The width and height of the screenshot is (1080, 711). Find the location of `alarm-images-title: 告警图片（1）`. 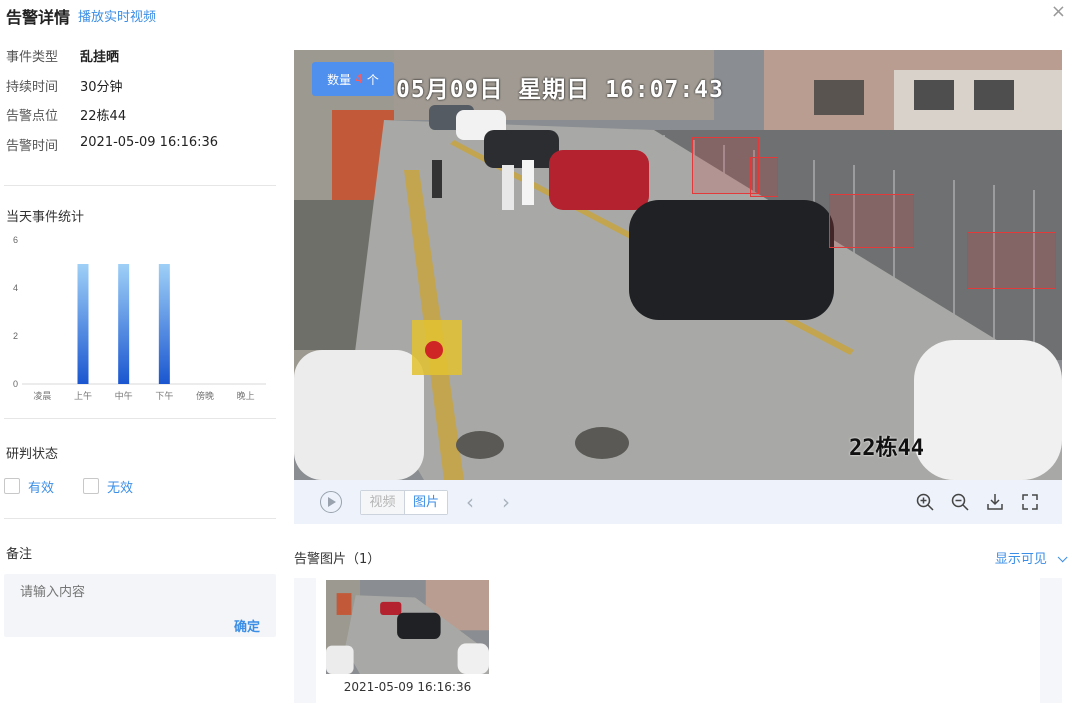

alarm-images-title: 告警图片（1） is located at coordinates (337, 559).